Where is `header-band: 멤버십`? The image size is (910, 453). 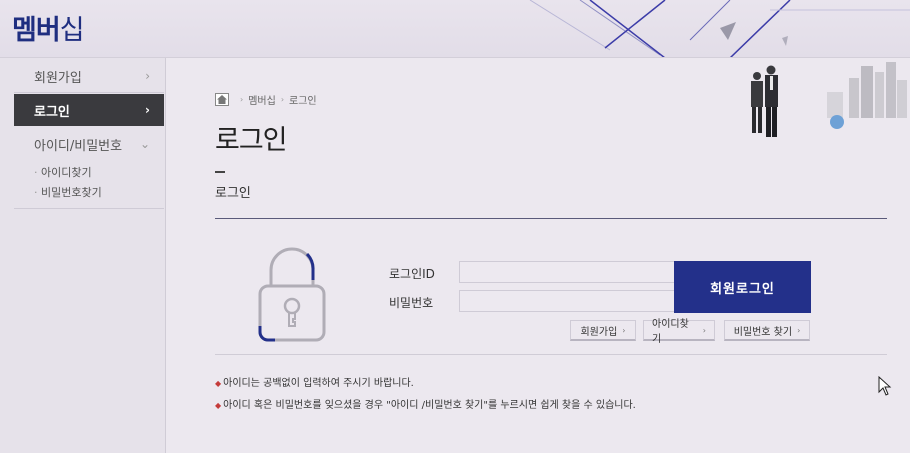
header-band: 멤버십 is located at coordinates (455, 29).